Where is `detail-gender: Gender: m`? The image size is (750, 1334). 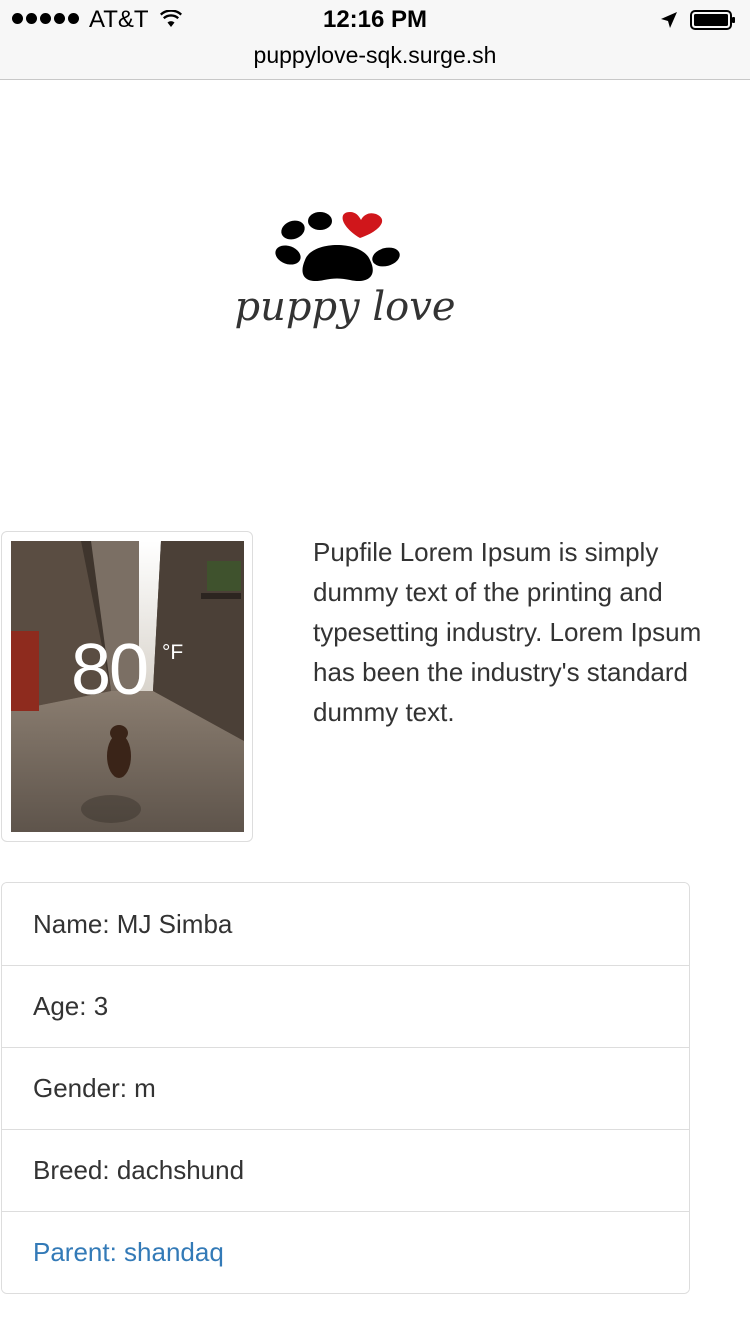 detail-gender: Gender: m is located at coordinates (345, 1088).